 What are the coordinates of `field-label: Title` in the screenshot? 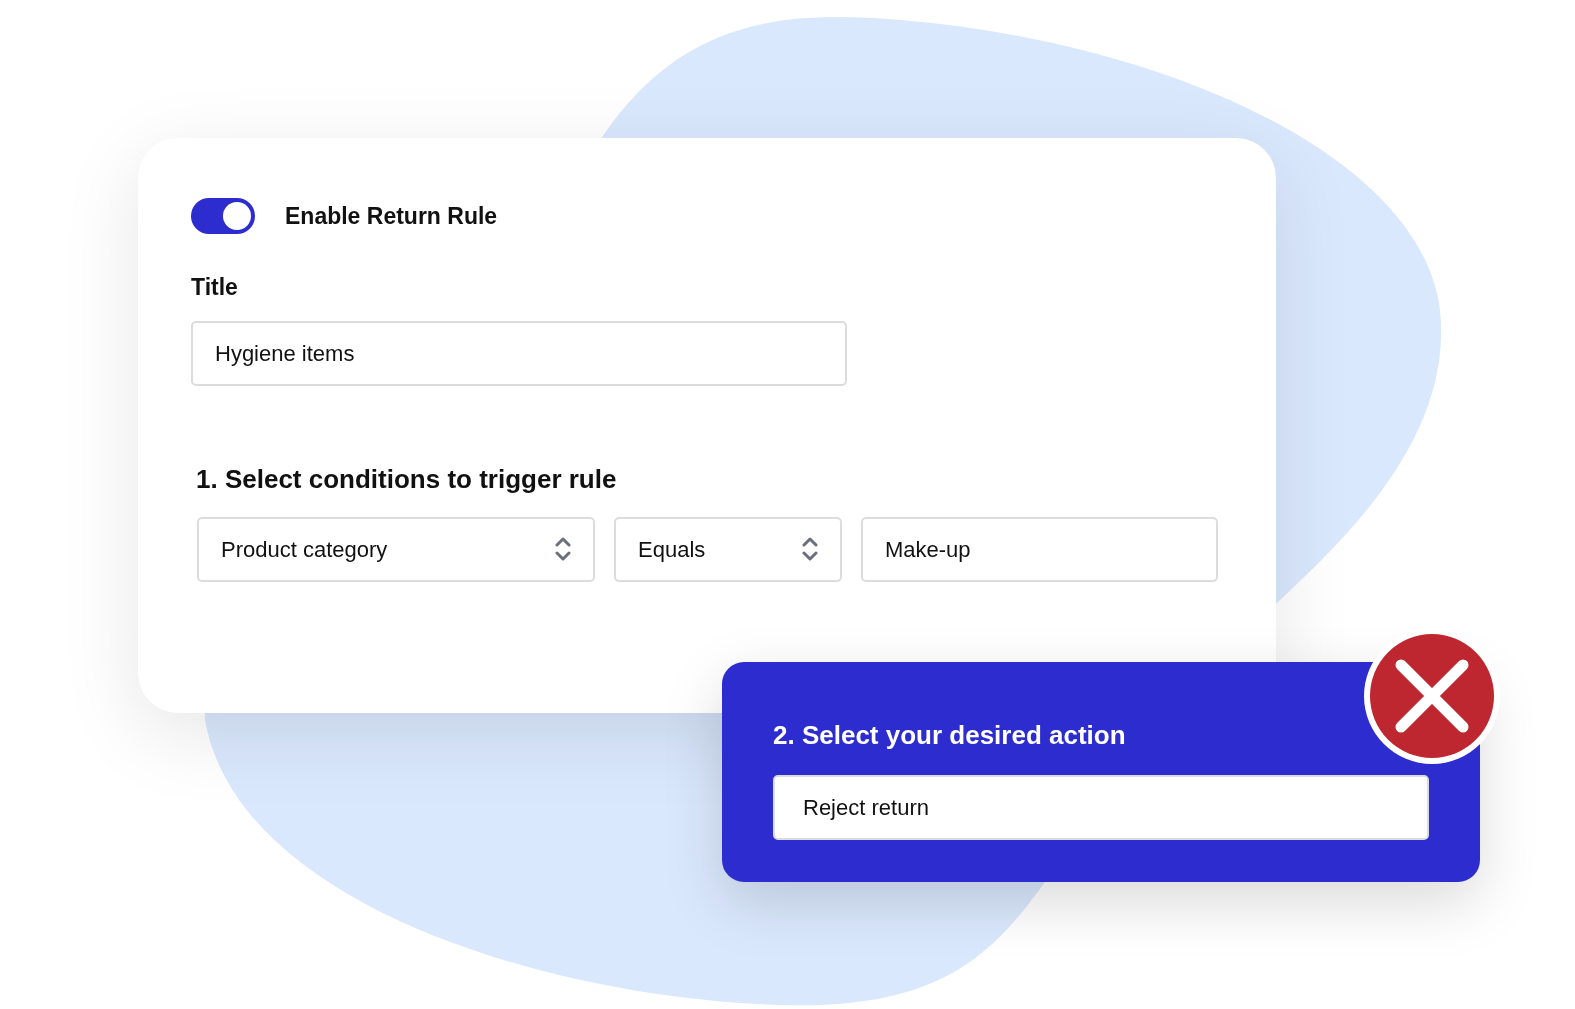 It's located at (215, 287).